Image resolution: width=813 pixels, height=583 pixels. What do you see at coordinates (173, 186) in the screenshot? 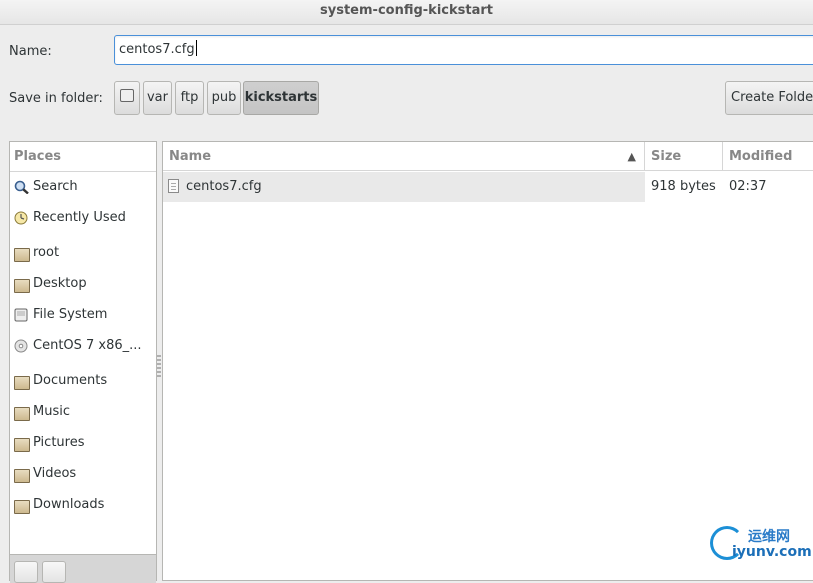
I see `text-file-icon` at bounding box center [173, 186].